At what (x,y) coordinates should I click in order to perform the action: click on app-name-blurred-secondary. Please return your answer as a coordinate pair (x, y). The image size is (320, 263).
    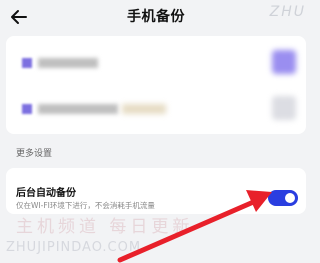
    Looking at the image, I should click on (144, 109).